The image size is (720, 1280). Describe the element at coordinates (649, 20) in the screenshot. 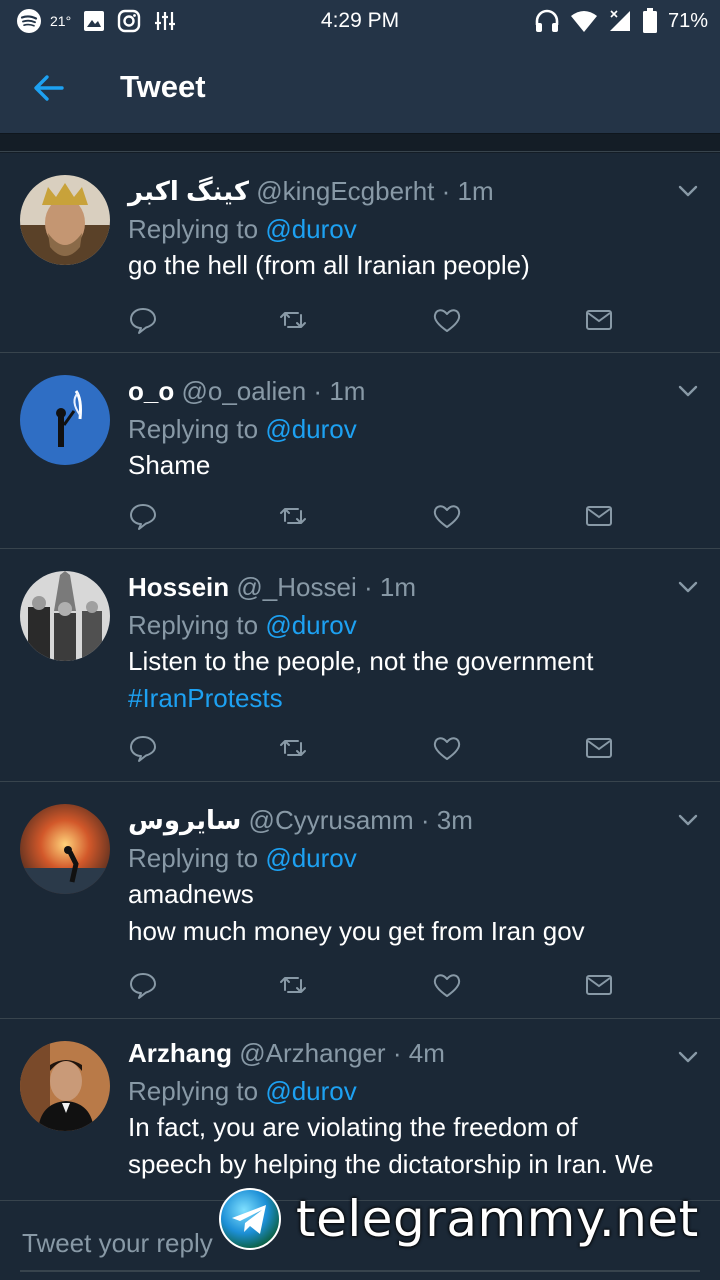

I see `battery-icon` at that location.